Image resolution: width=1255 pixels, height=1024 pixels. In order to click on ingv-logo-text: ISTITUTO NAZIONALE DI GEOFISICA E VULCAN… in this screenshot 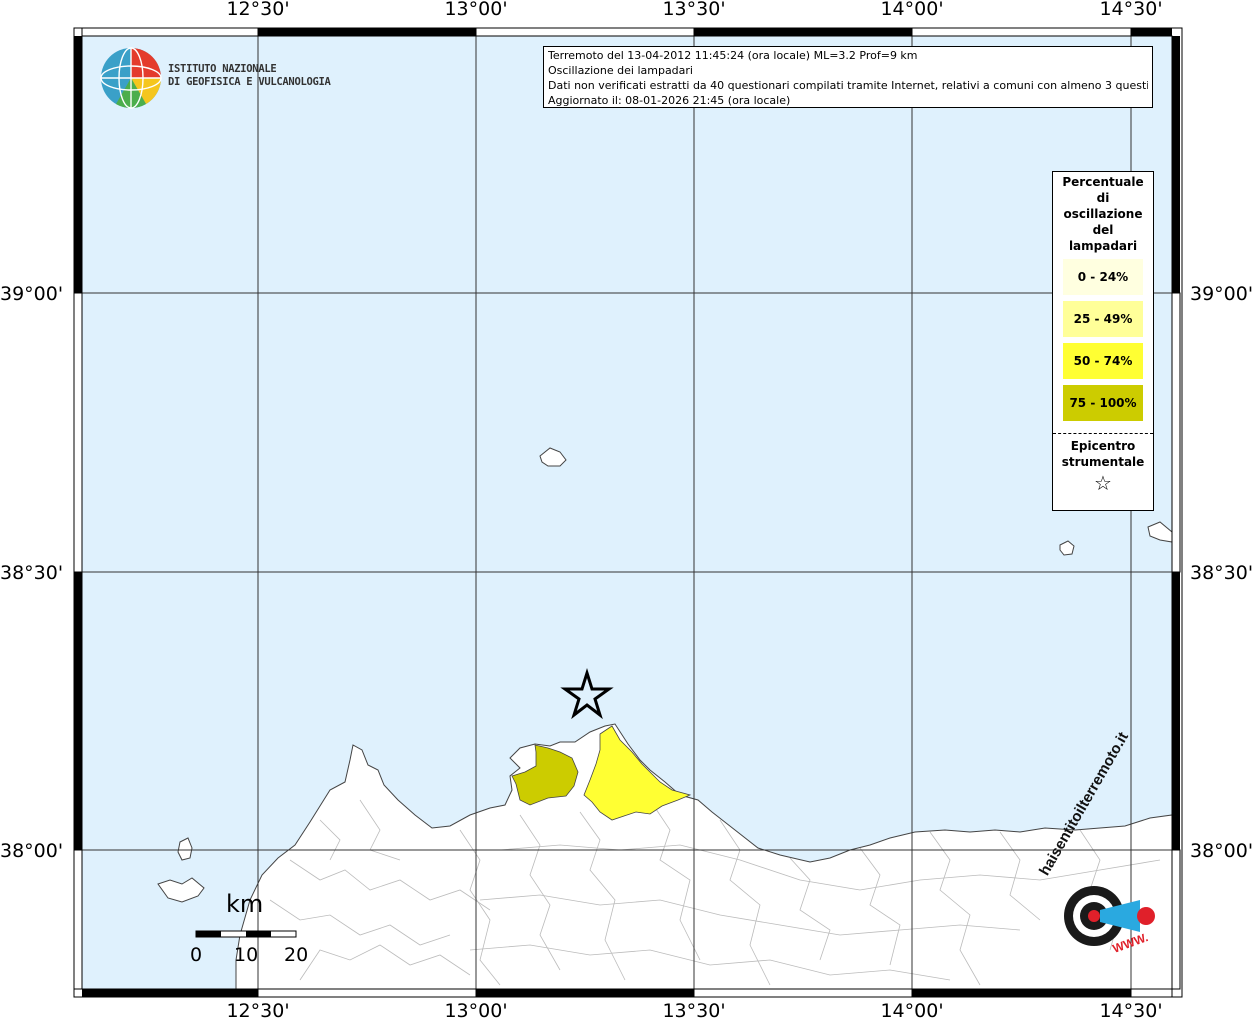, I will do `click(249, 76)`.